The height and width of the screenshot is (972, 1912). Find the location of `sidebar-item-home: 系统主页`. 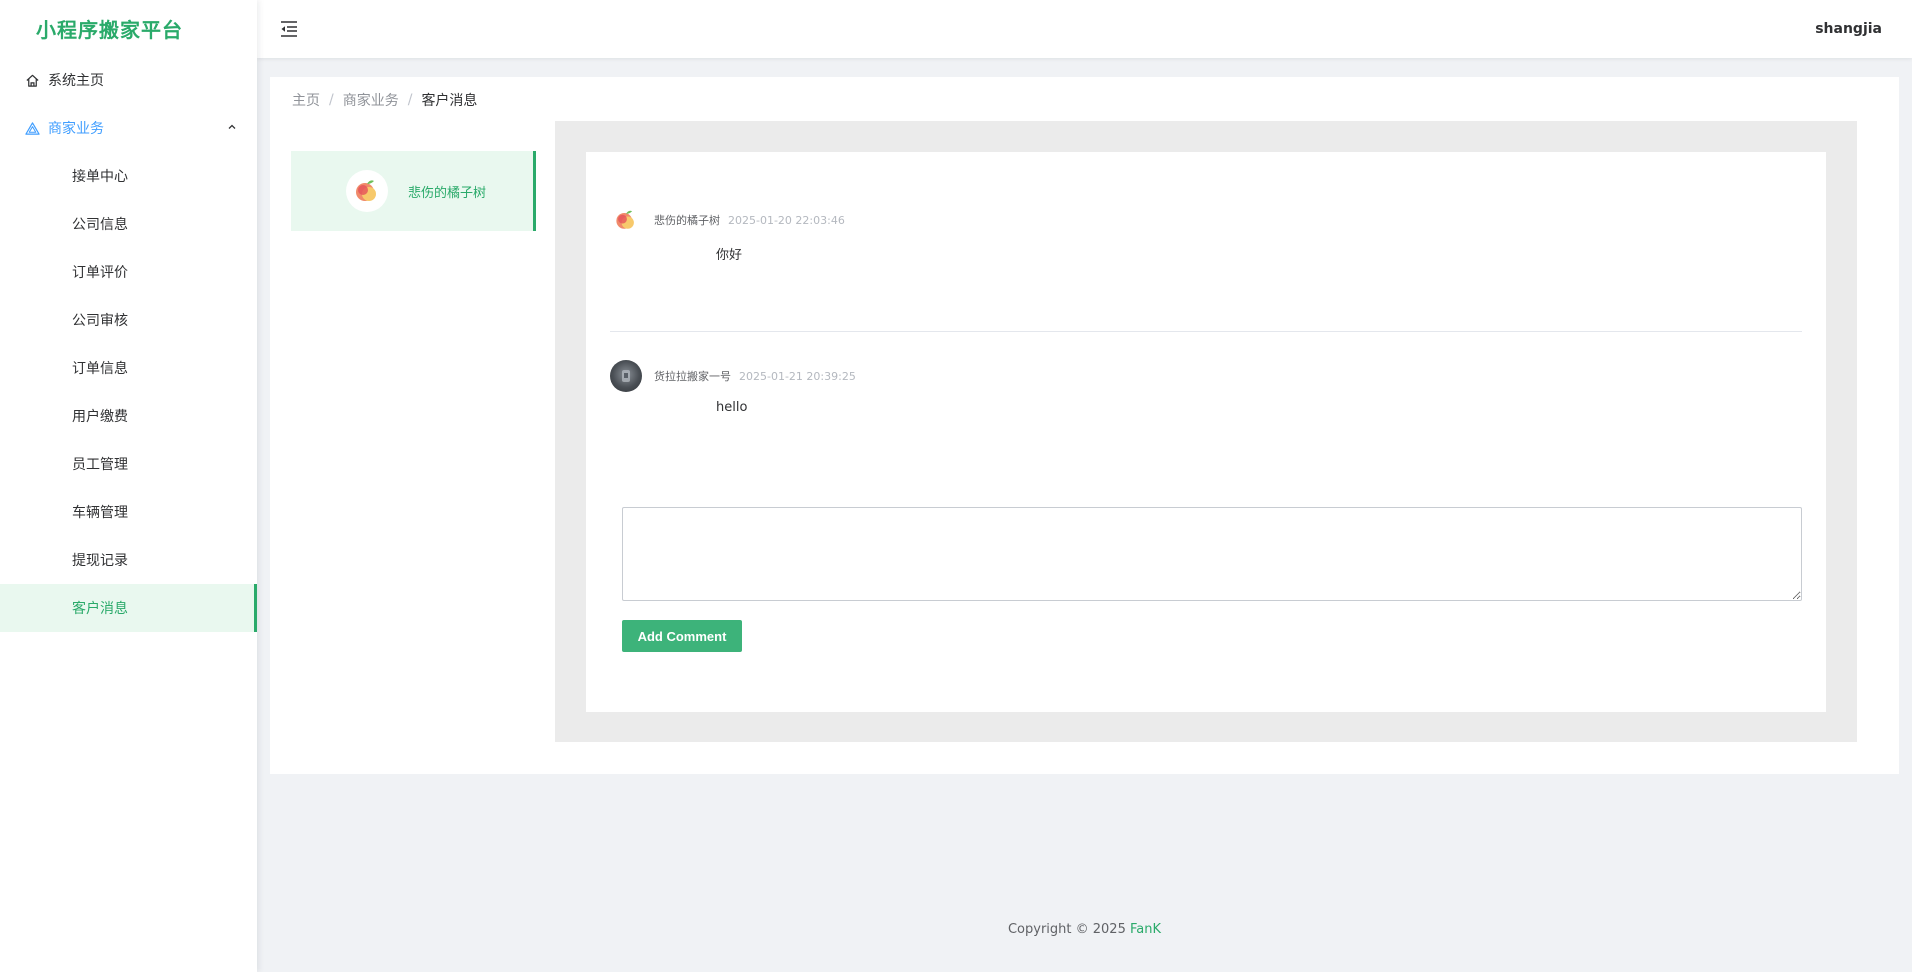

sidebar-item-home: 系统主页 is located at coordinates (128, 80).